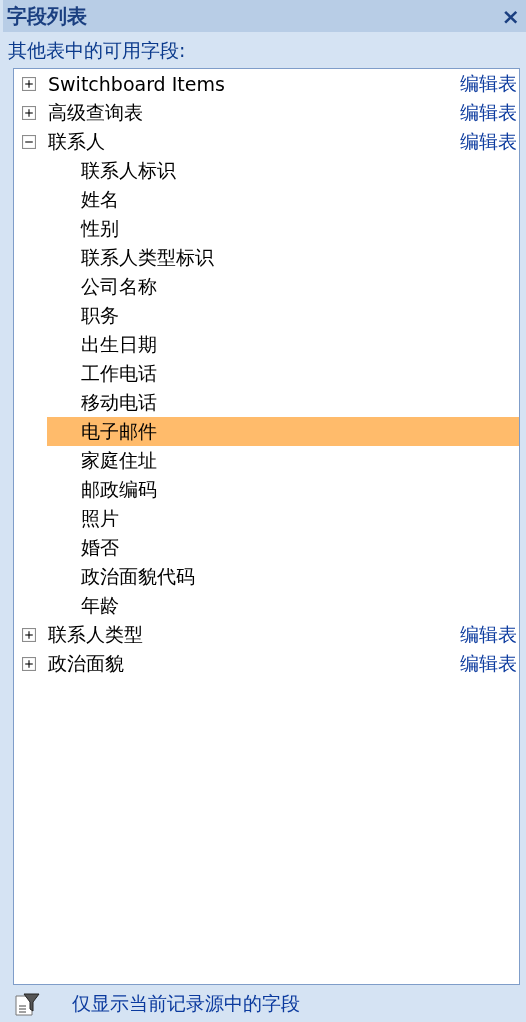  What do you see at coordinates (283, 605) in the screenshot?
I see `field-item: 年龄` at bounding box center [283, 605].